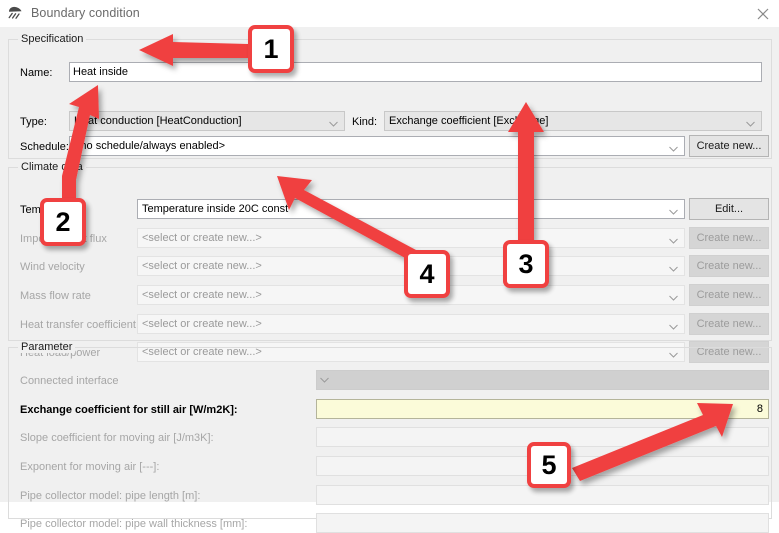 Image resolution: width=779 pixels, height=533 pixels. What do you see at coordinates (542, 466) in the screenshot?
I see `parameter-input-exponent-for-moving-air` at bounding box center [542, 466].